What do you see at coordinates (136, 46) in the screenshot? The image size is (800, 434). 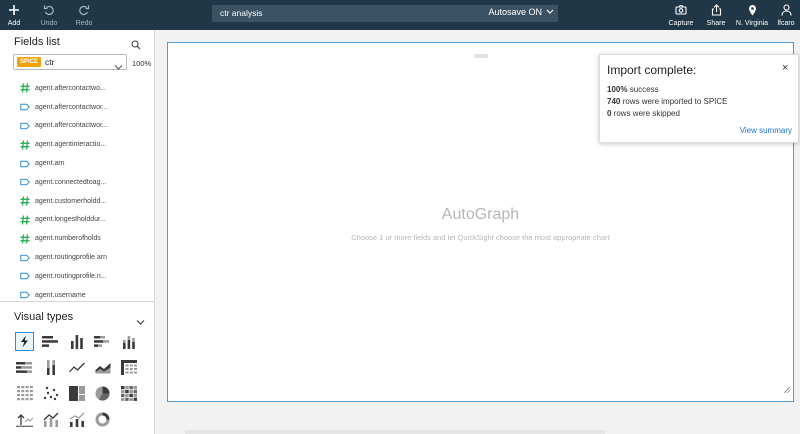 I see `search-icon` at bounding box center [136, 46].